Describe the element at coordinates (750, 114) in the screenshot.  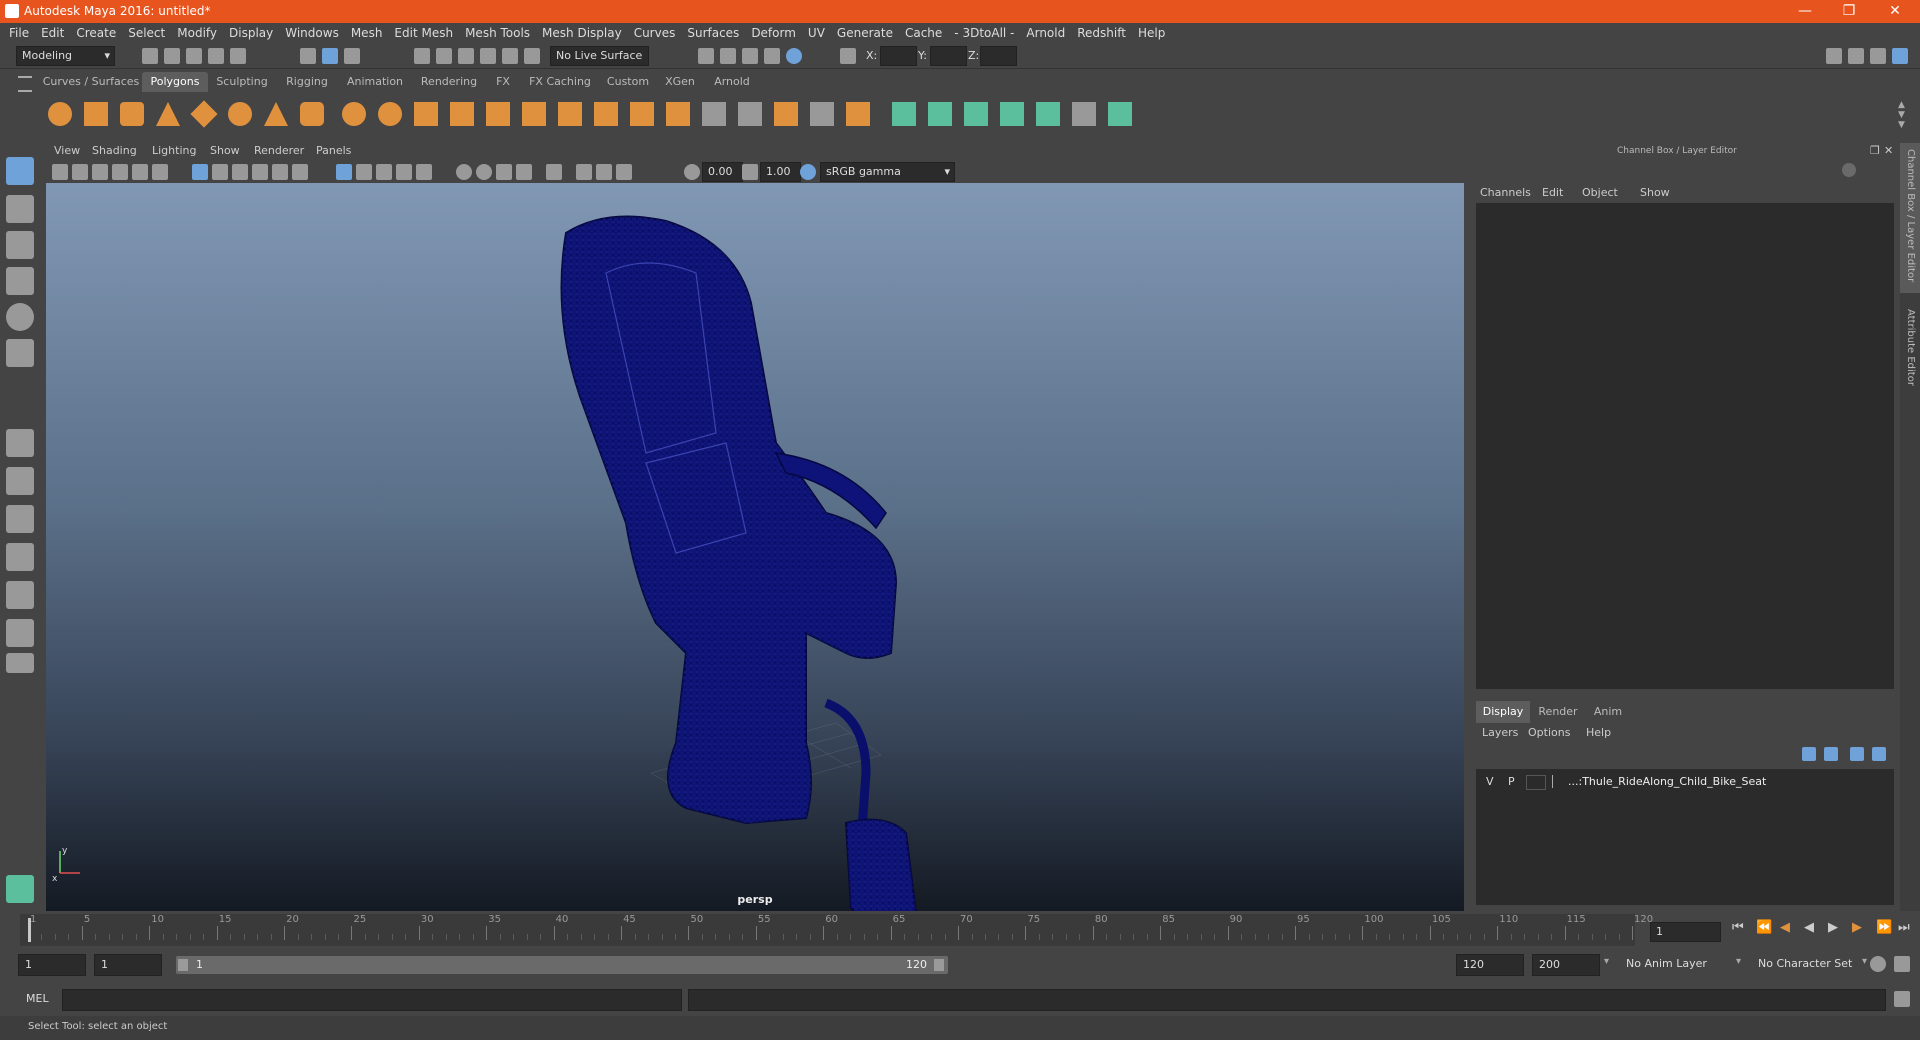
I see `fill-hole-icon` at that location.